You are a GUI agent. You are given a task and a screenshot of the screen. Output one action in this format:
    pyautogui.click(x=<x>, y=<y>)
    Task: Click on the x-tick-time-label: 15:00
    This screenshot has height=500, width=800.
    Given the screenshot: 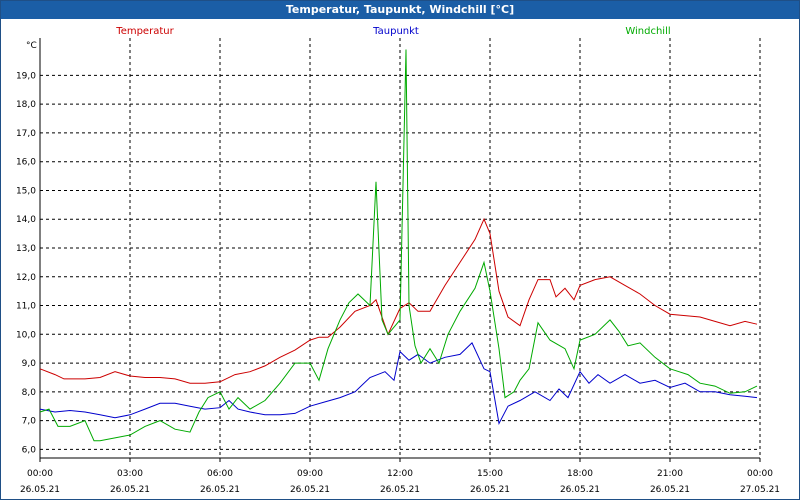 What is the action you would take?
    pyautogui.click(x=490, y=474)
    